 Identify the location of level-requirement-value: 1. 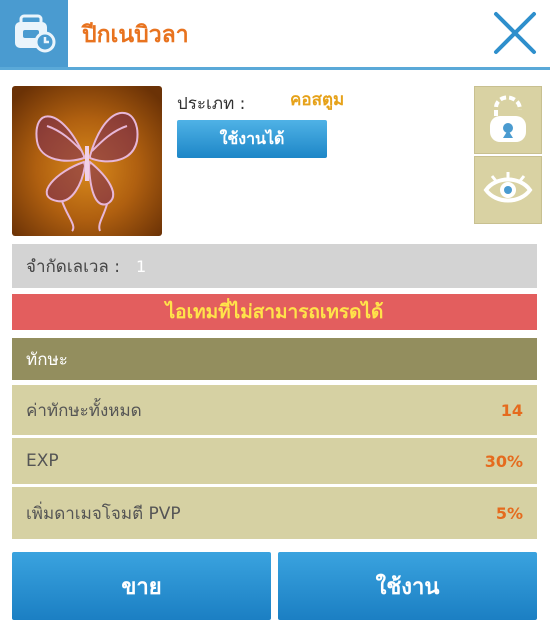
(141, 266).